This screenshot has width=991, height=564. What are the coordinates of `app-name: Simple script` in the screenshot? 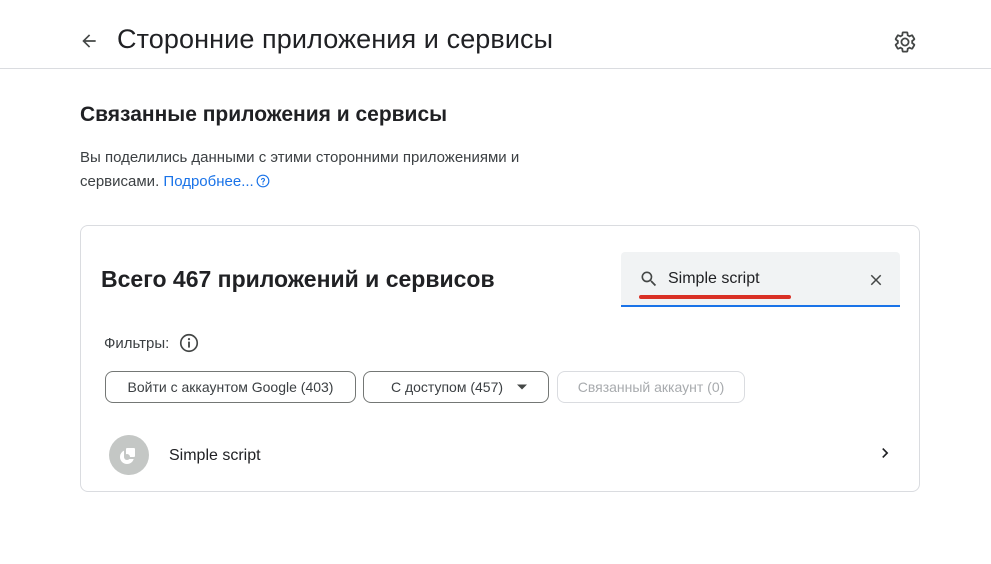 It's located at (215, 455).